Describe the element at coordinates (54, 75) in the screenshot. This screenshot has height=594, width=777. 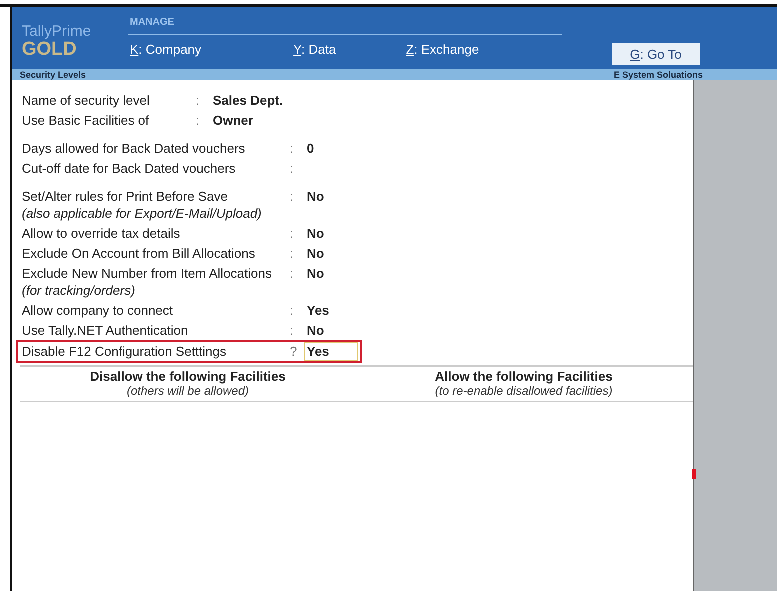
I see `screen-title: Security Levels` at that location.